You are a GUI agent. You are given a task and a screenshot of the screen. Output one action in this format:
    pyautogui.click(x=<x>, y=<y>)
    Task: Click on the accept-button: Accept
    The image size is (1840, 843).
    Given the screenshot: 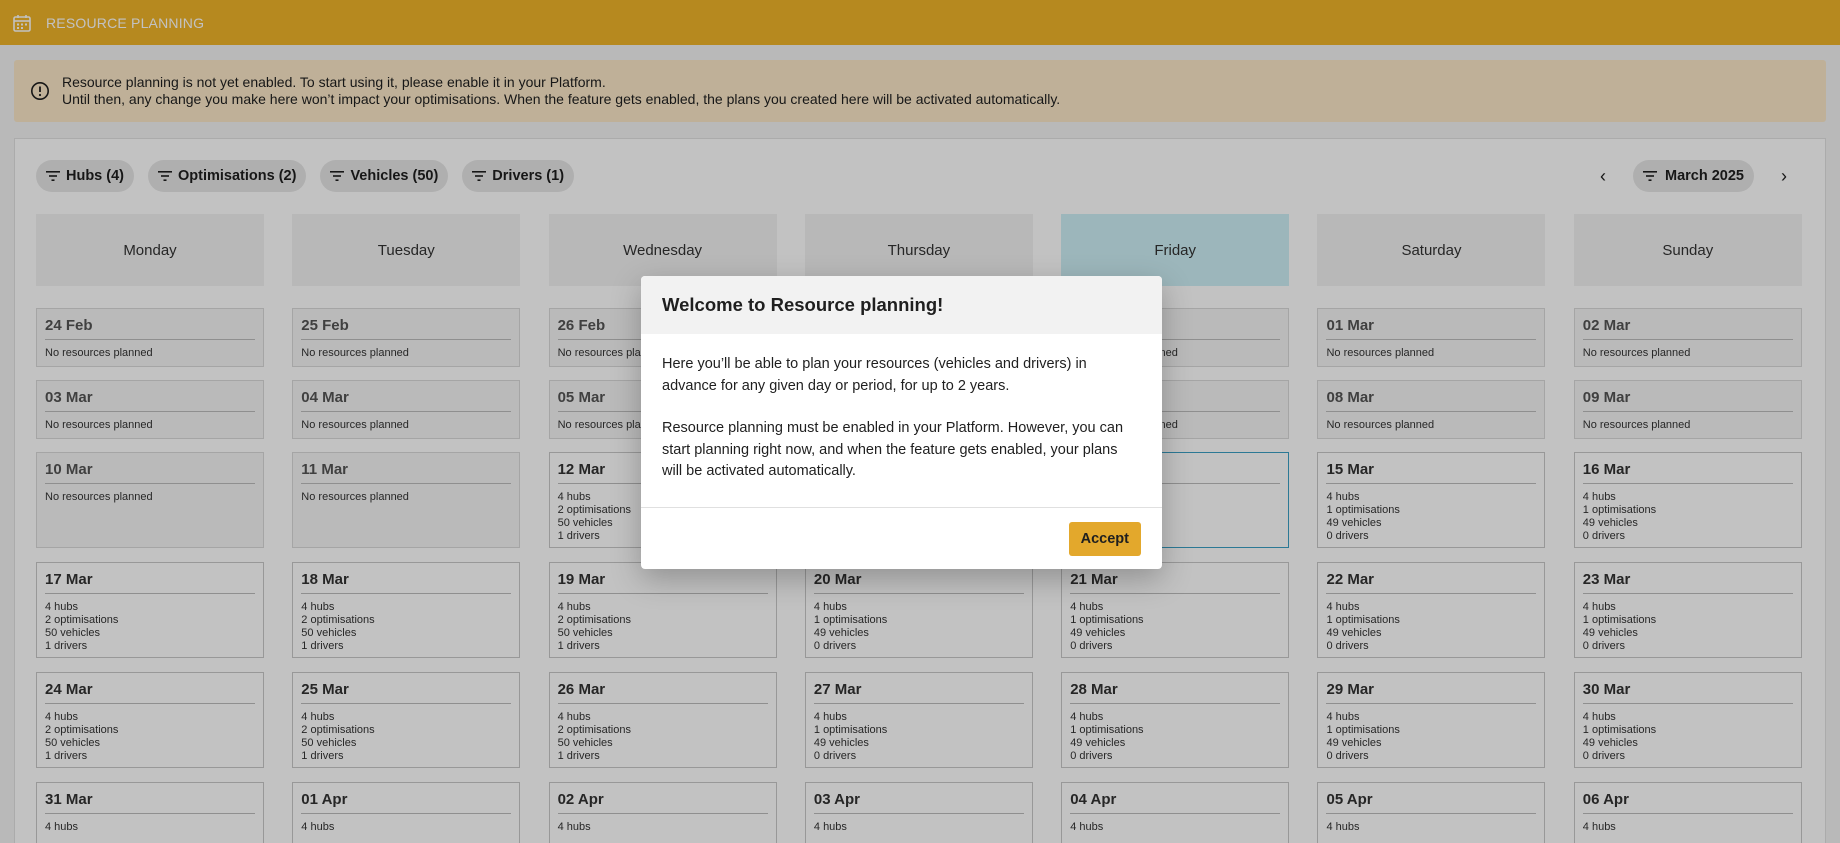 What is the action you would take?
    pyautogui.click(x=1104, y=538)
    